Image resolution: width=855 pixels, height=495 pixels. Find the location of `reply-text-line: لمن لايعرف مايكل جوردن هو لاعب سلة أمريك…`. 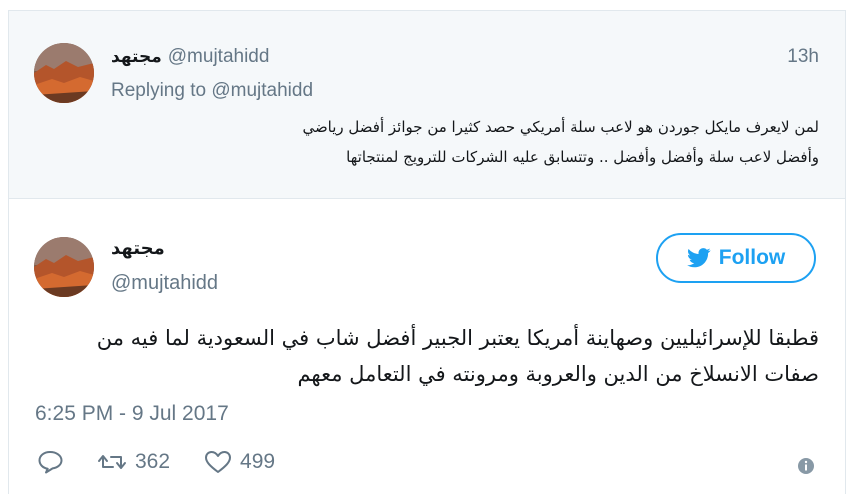

reply-text-line: لمن لايعرف مايكل جوردن هو لاعب سلة أمريك… is located at coordinates (560, 127).